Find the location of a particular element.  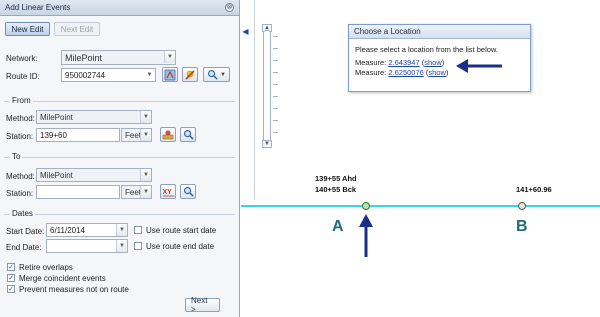

panel-header: Add Linear Events ⊗ is located at coordinates (119, 8).